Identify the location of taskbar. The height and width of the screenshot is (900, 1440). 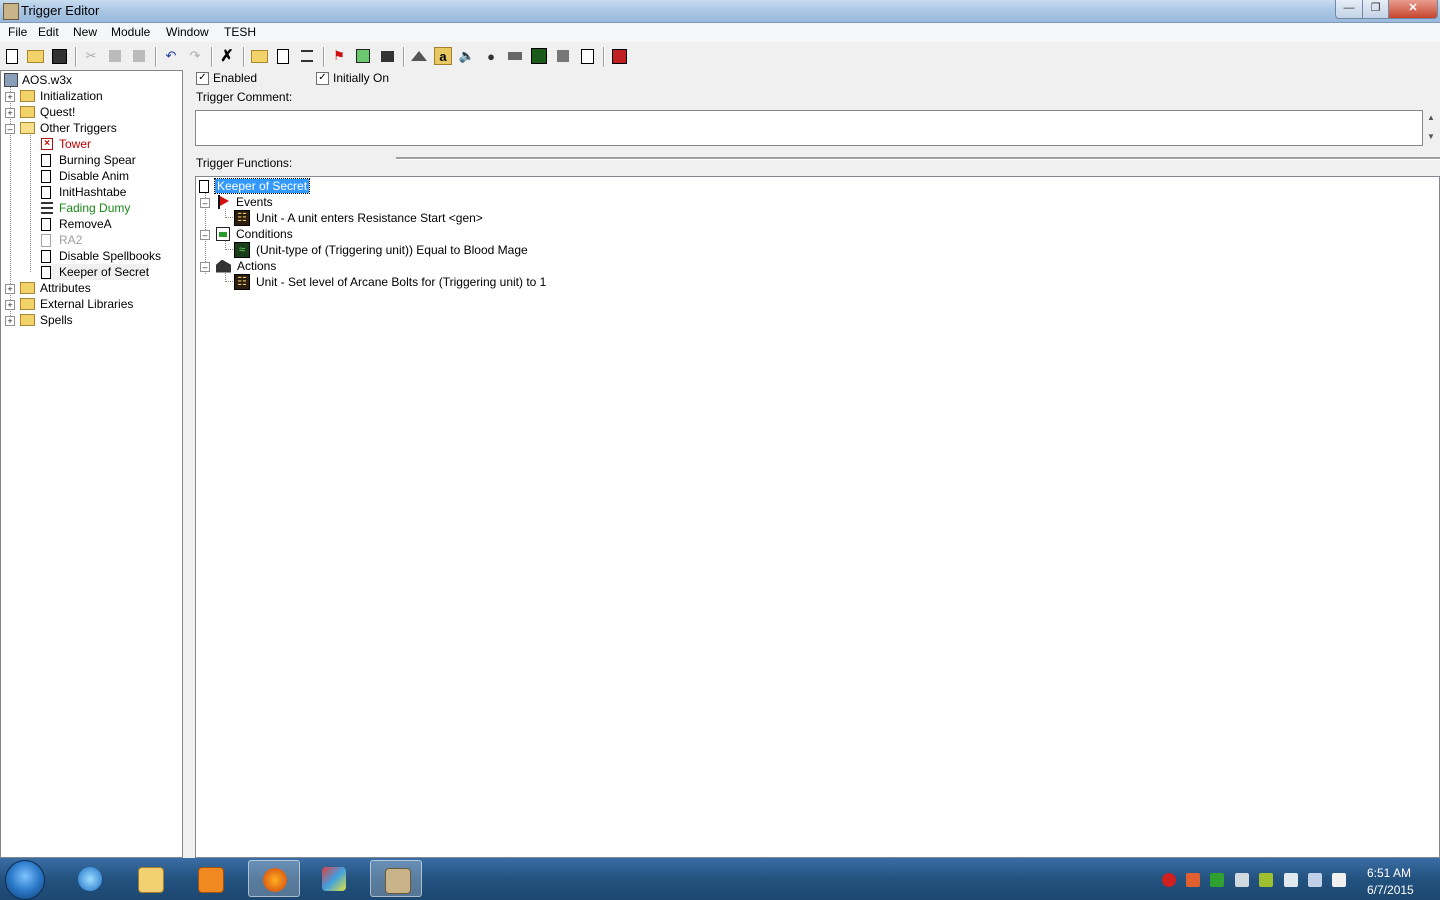
(720, 879).